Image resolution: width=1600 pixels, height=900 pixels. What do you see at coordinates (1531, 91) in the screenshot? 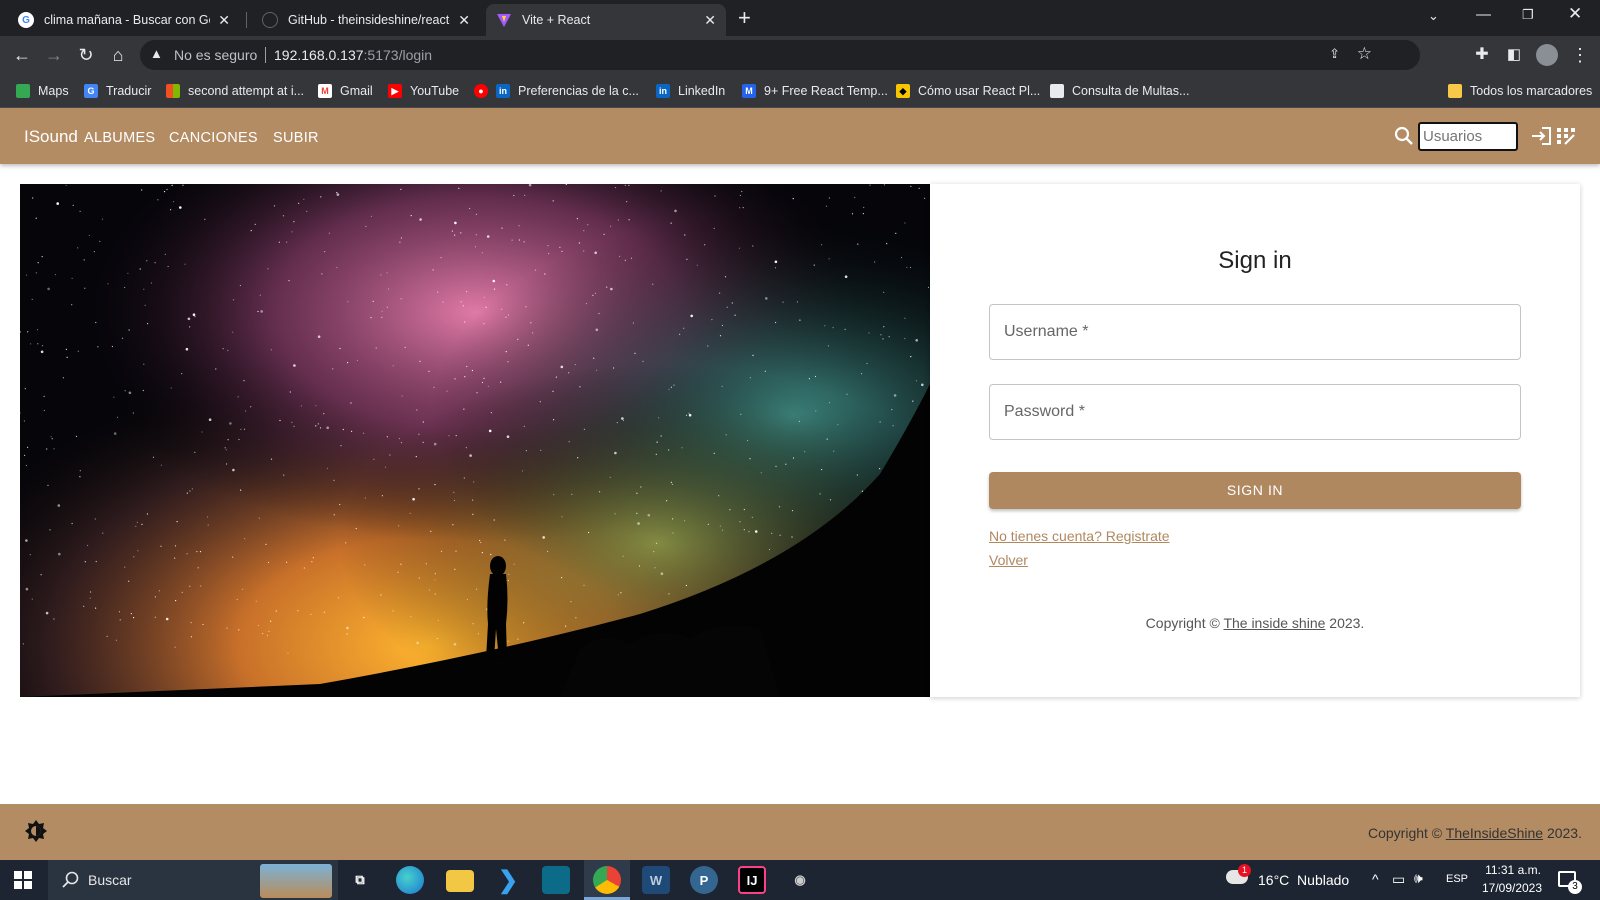
I see `all-bookmarks-label: Todos los marcadores` at bounding box center [1531, 91].